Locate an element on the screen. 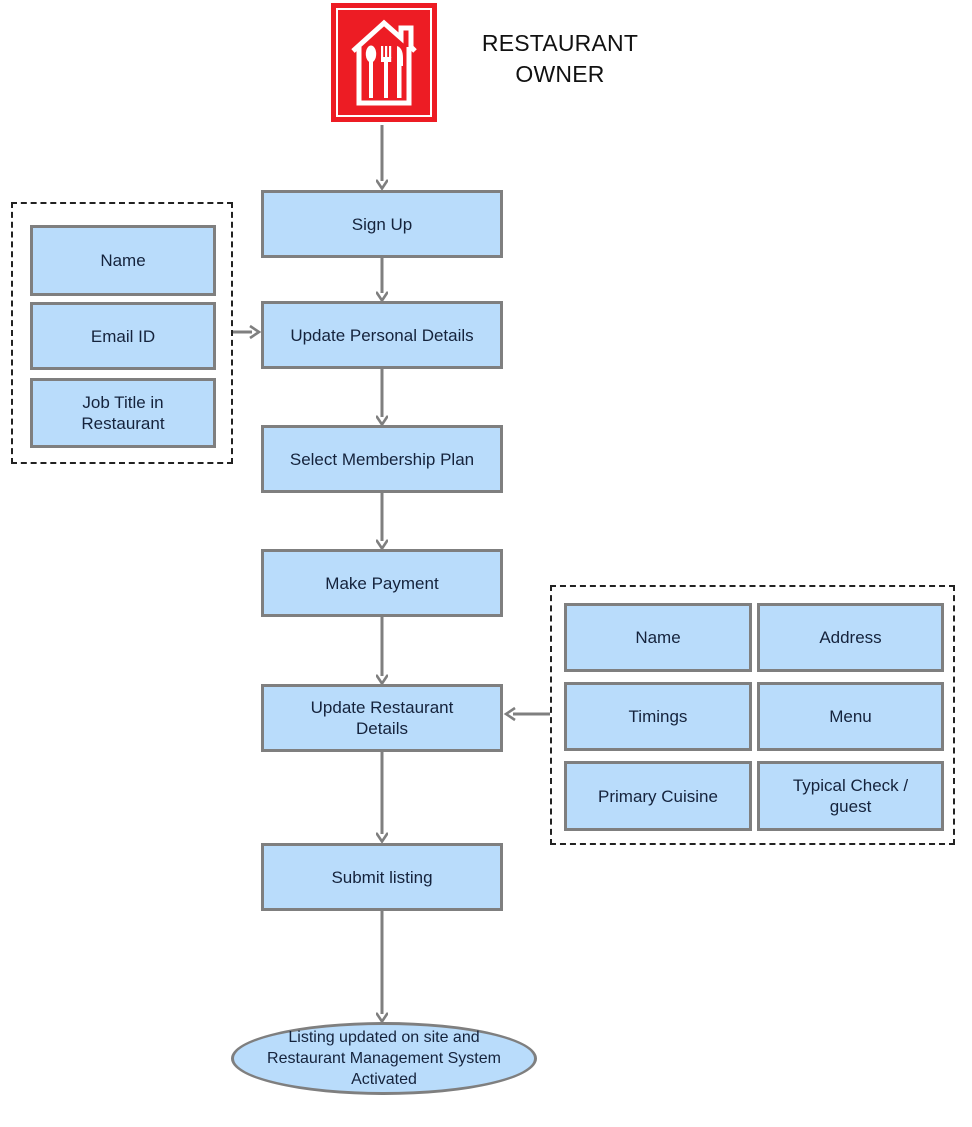 The image size is (972, 1127). process-make-payment: Make Payment is located at coordinates (382, 583).